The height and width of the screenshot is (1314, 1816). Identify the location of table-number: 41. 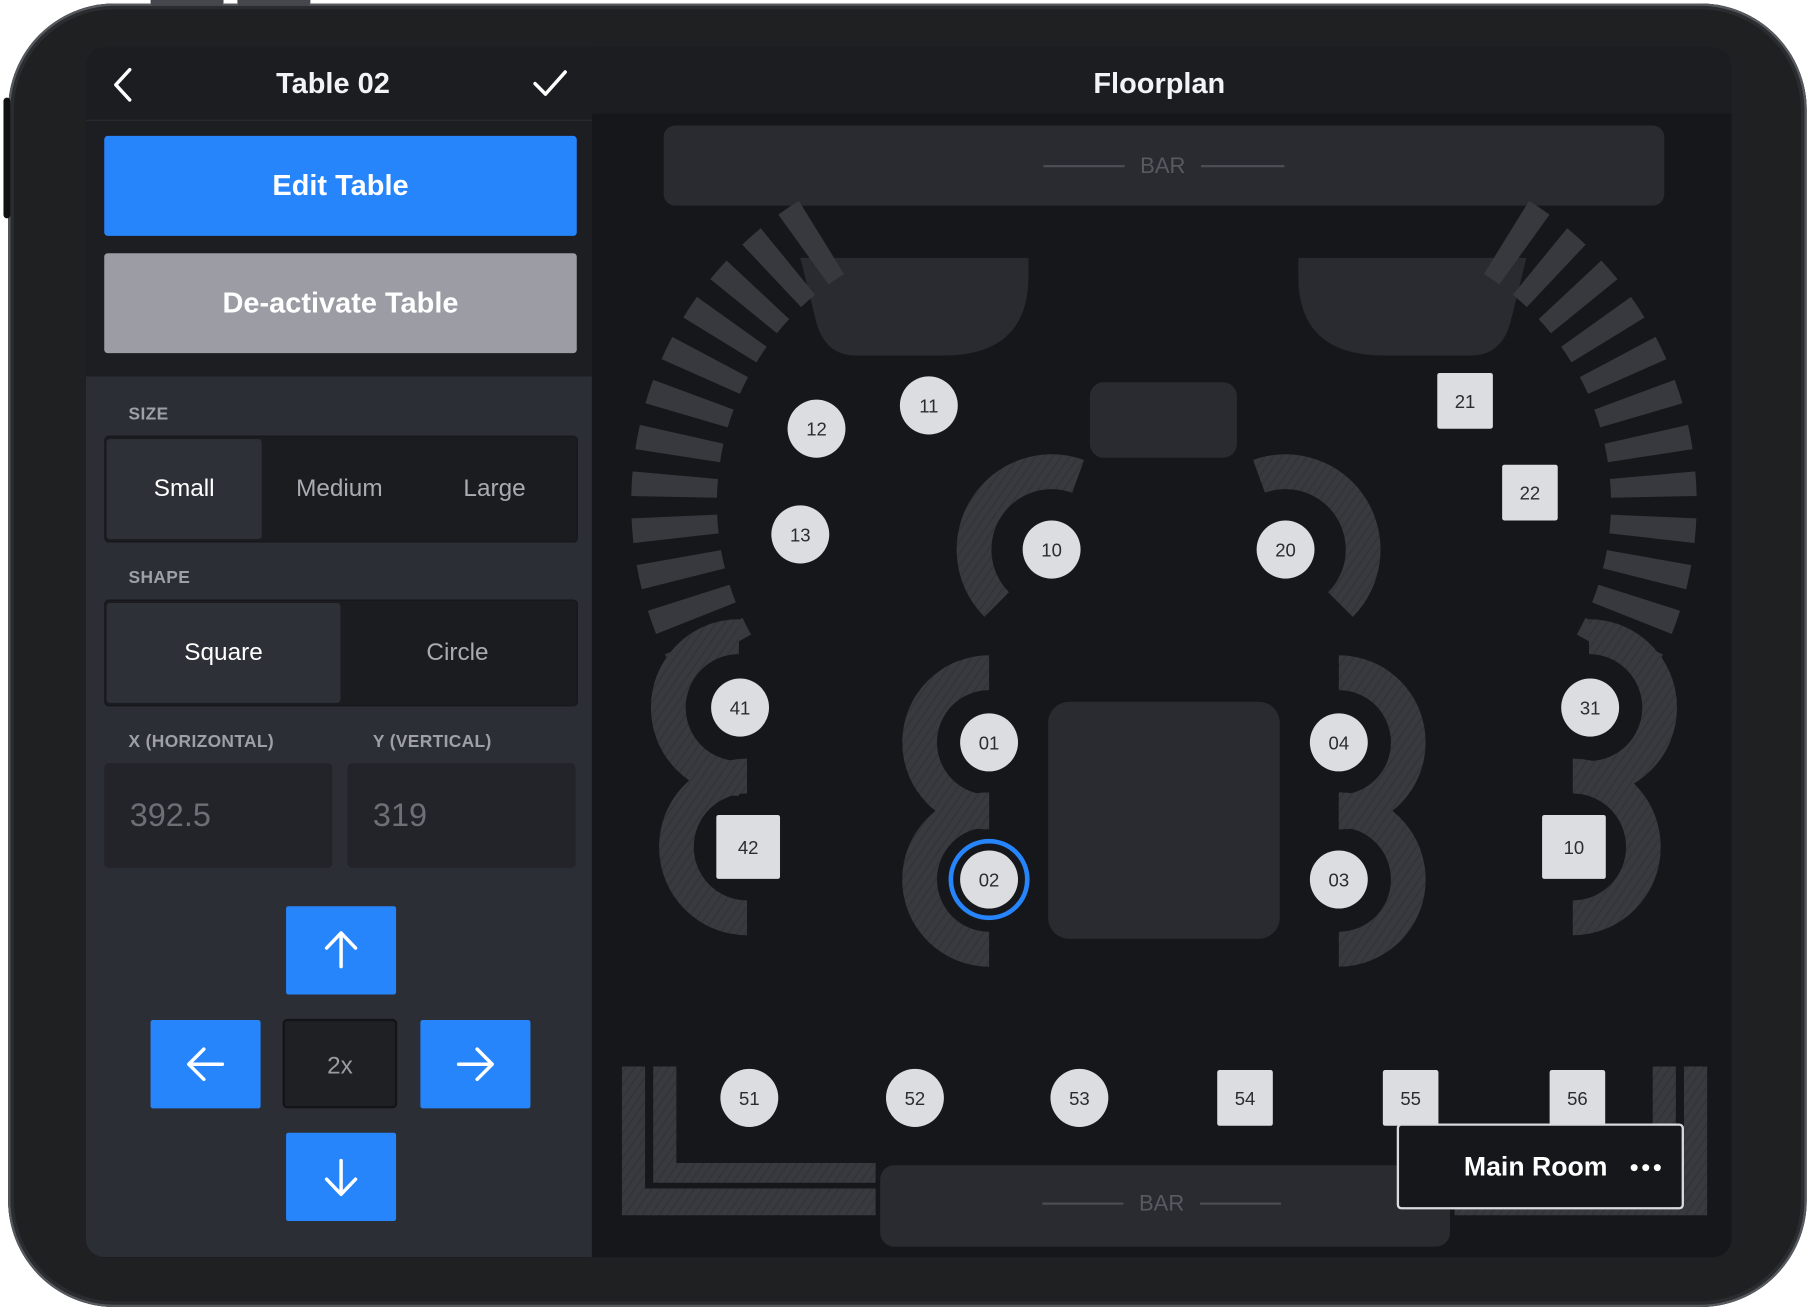
(740, 707).